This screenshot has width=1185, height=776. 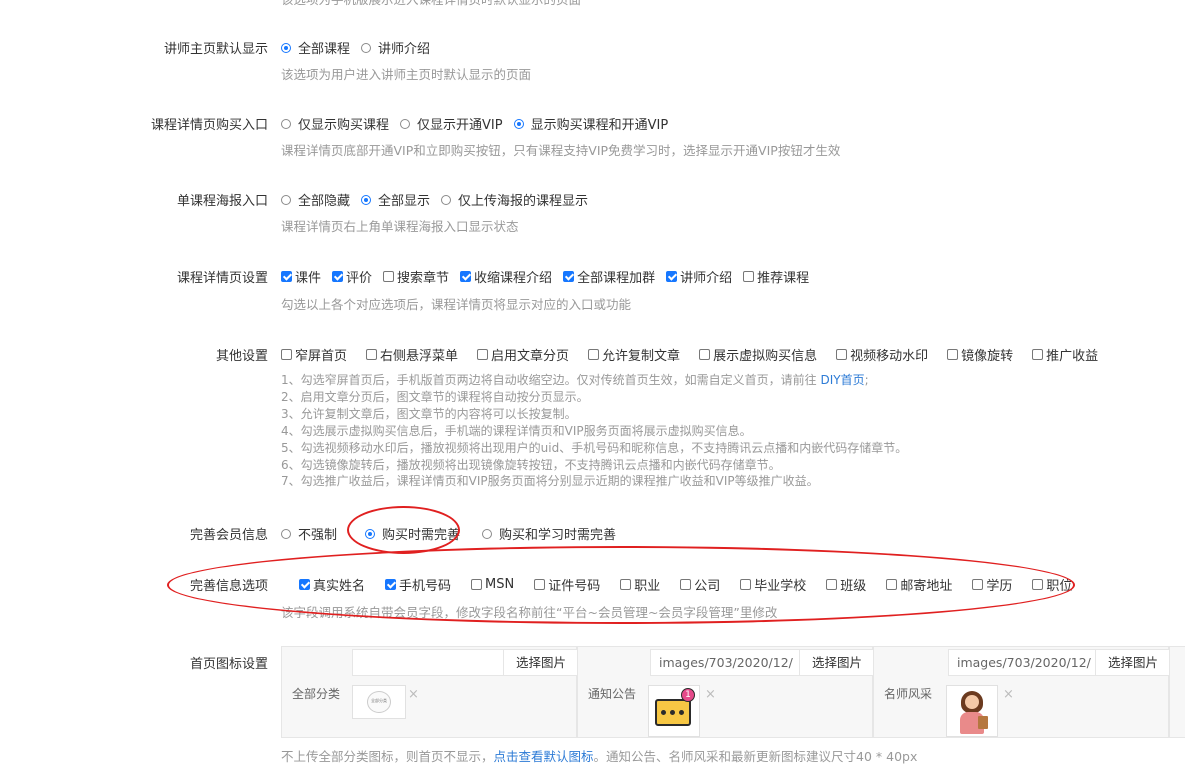 What do you see at coordinates (992, 584) in the screenshot?
I see `info-option-education: 学历` at bounding box center [992, 584].